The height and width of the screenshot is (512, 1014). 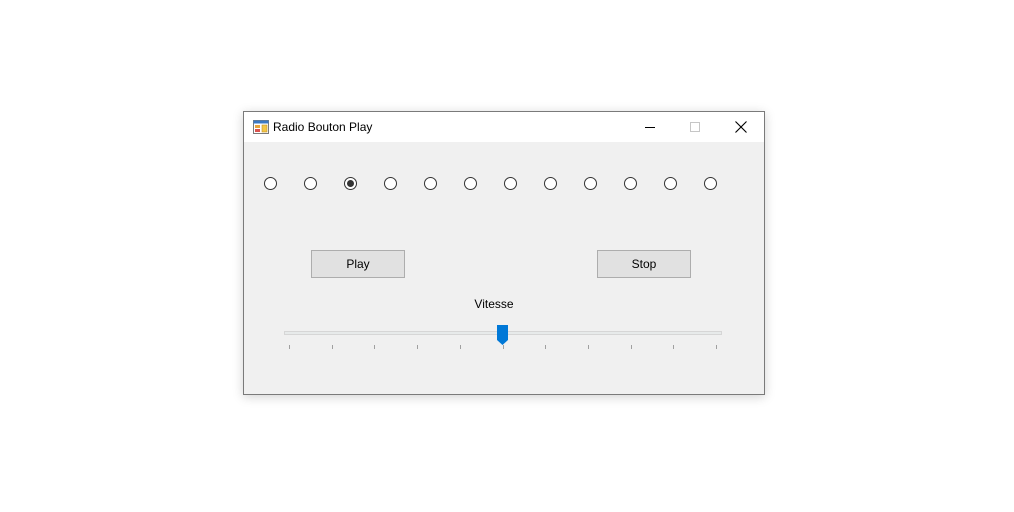 What do you see at coordinates (644, 264) in the screenshot?
I see `stop-button: Stop` at bounding box center [644, 264].